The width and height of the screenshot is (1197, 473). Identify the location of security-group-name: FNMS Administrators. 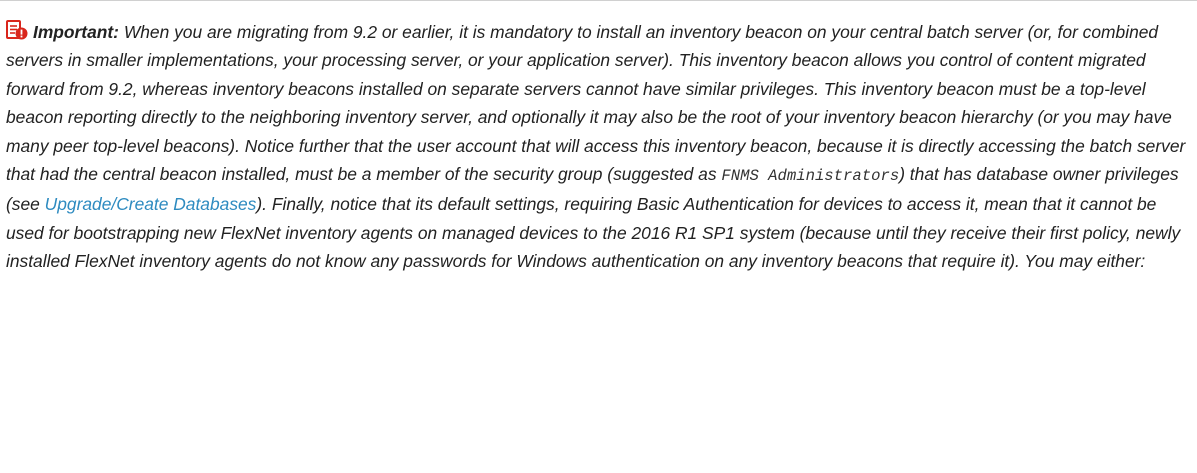
(810, 176).